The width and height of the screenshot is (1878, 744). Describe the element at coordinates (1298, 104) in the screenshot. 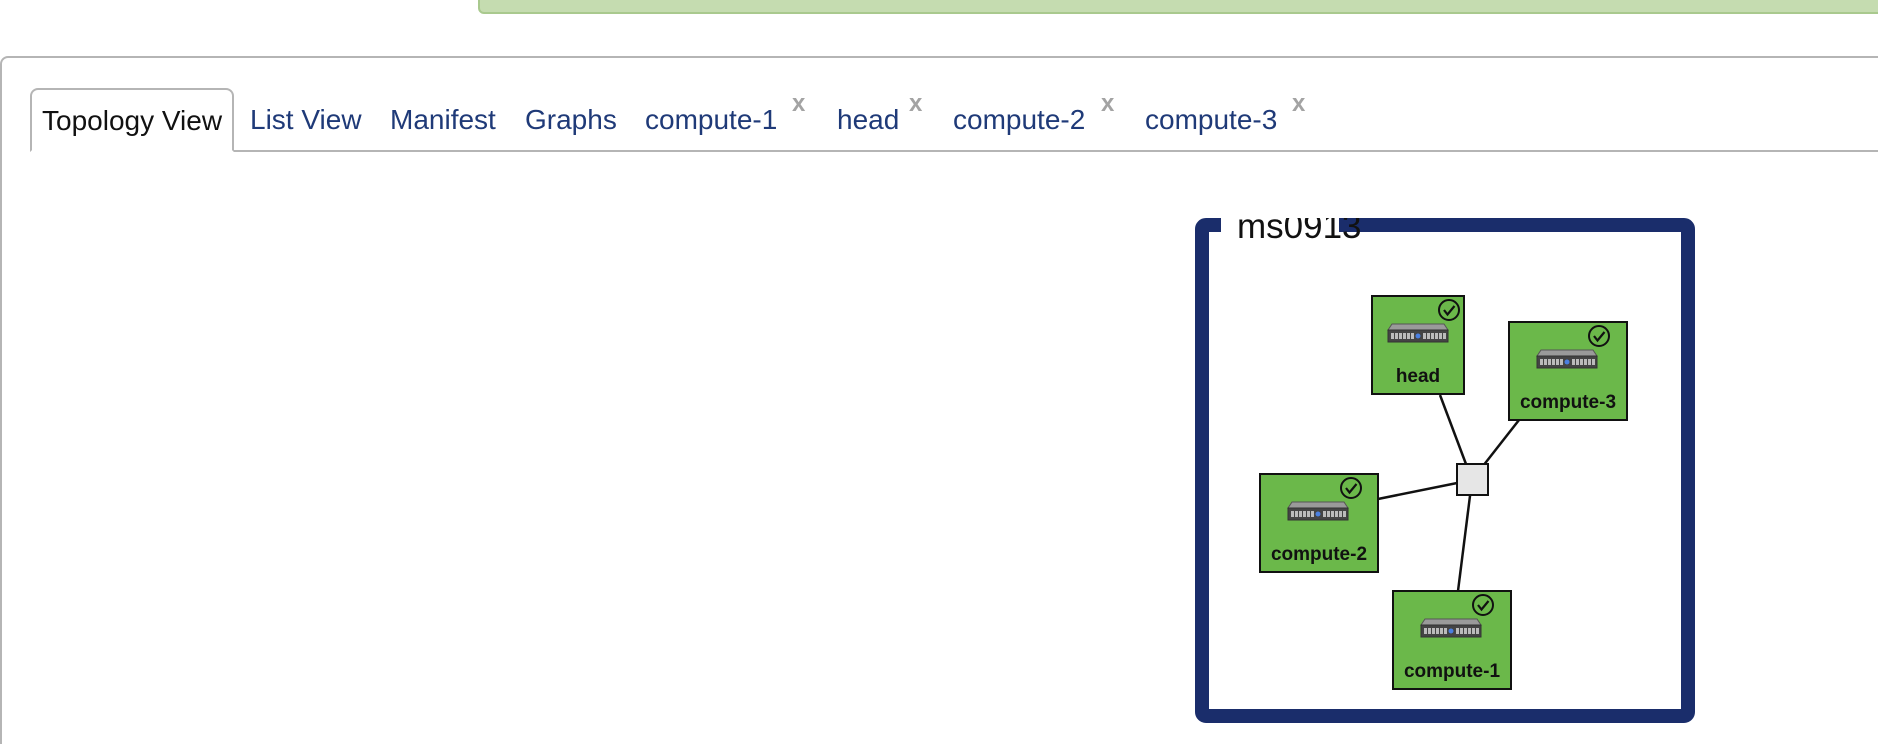

I see `close-tab-compute-3-icon: x` at that location.